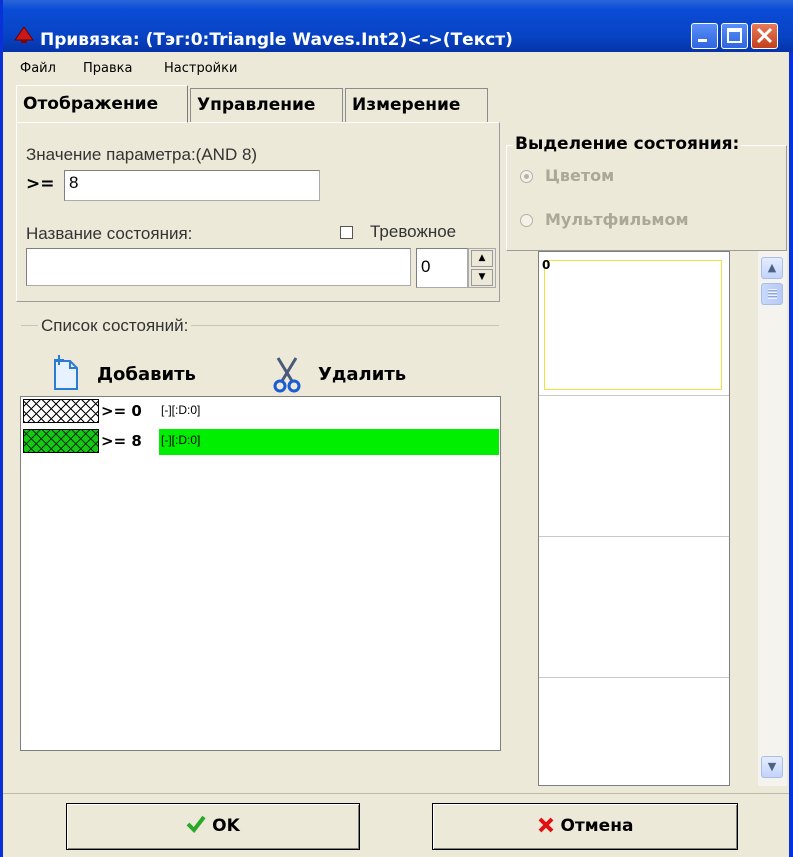 This screenshot has width=793, height=857. I want to click on bell-icon, so click(24, 34).